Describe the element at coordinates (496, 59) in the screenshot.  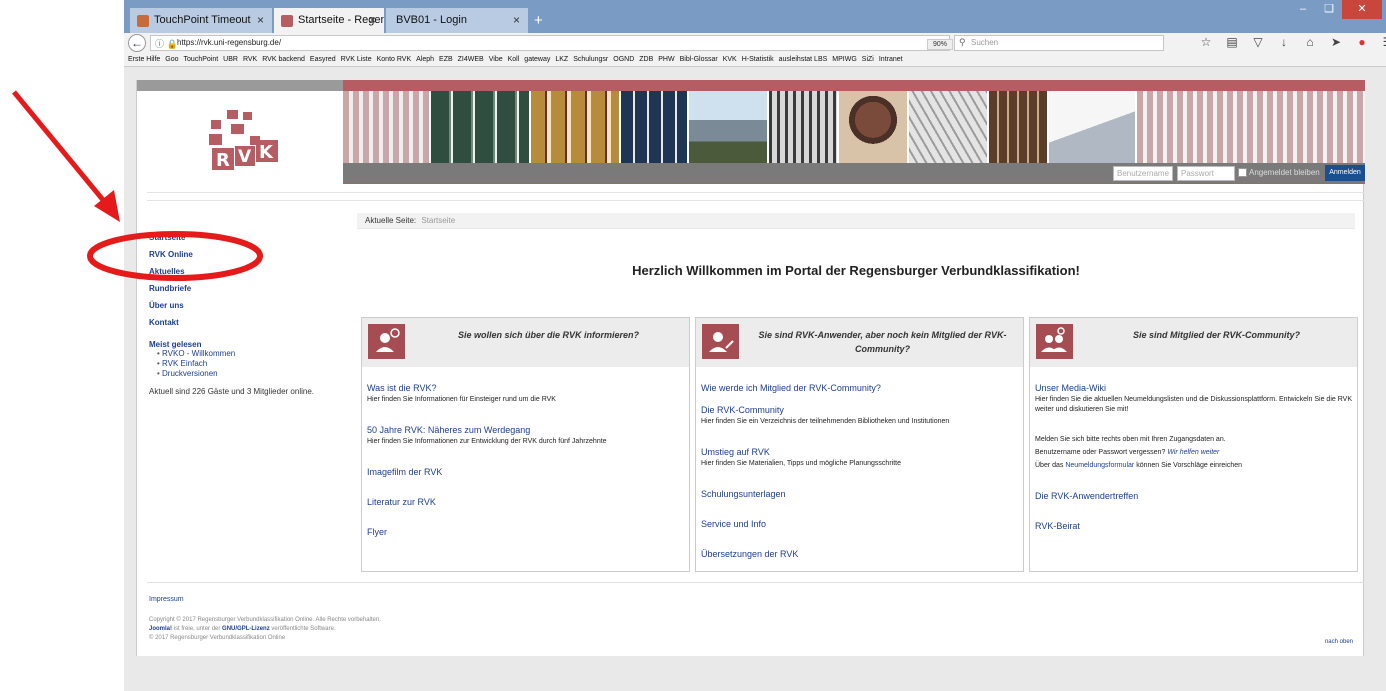
I see `bookmark-item: Vibe` at that location.